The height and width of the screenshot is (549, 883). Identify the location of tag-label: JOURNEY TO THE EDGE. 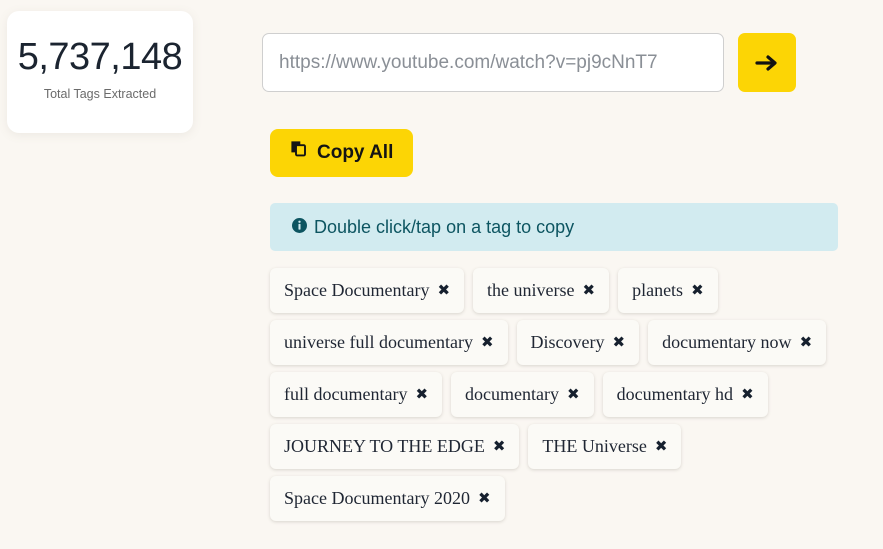
(384, 446).